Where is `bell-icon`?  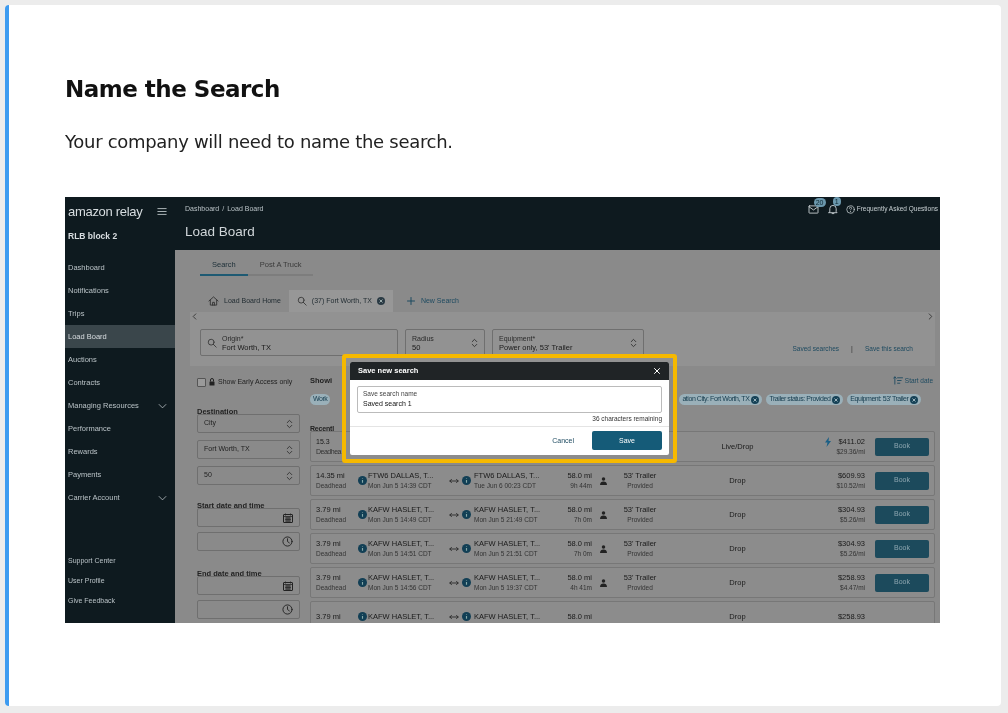 bell-icon is located at coordinates (832, 209).